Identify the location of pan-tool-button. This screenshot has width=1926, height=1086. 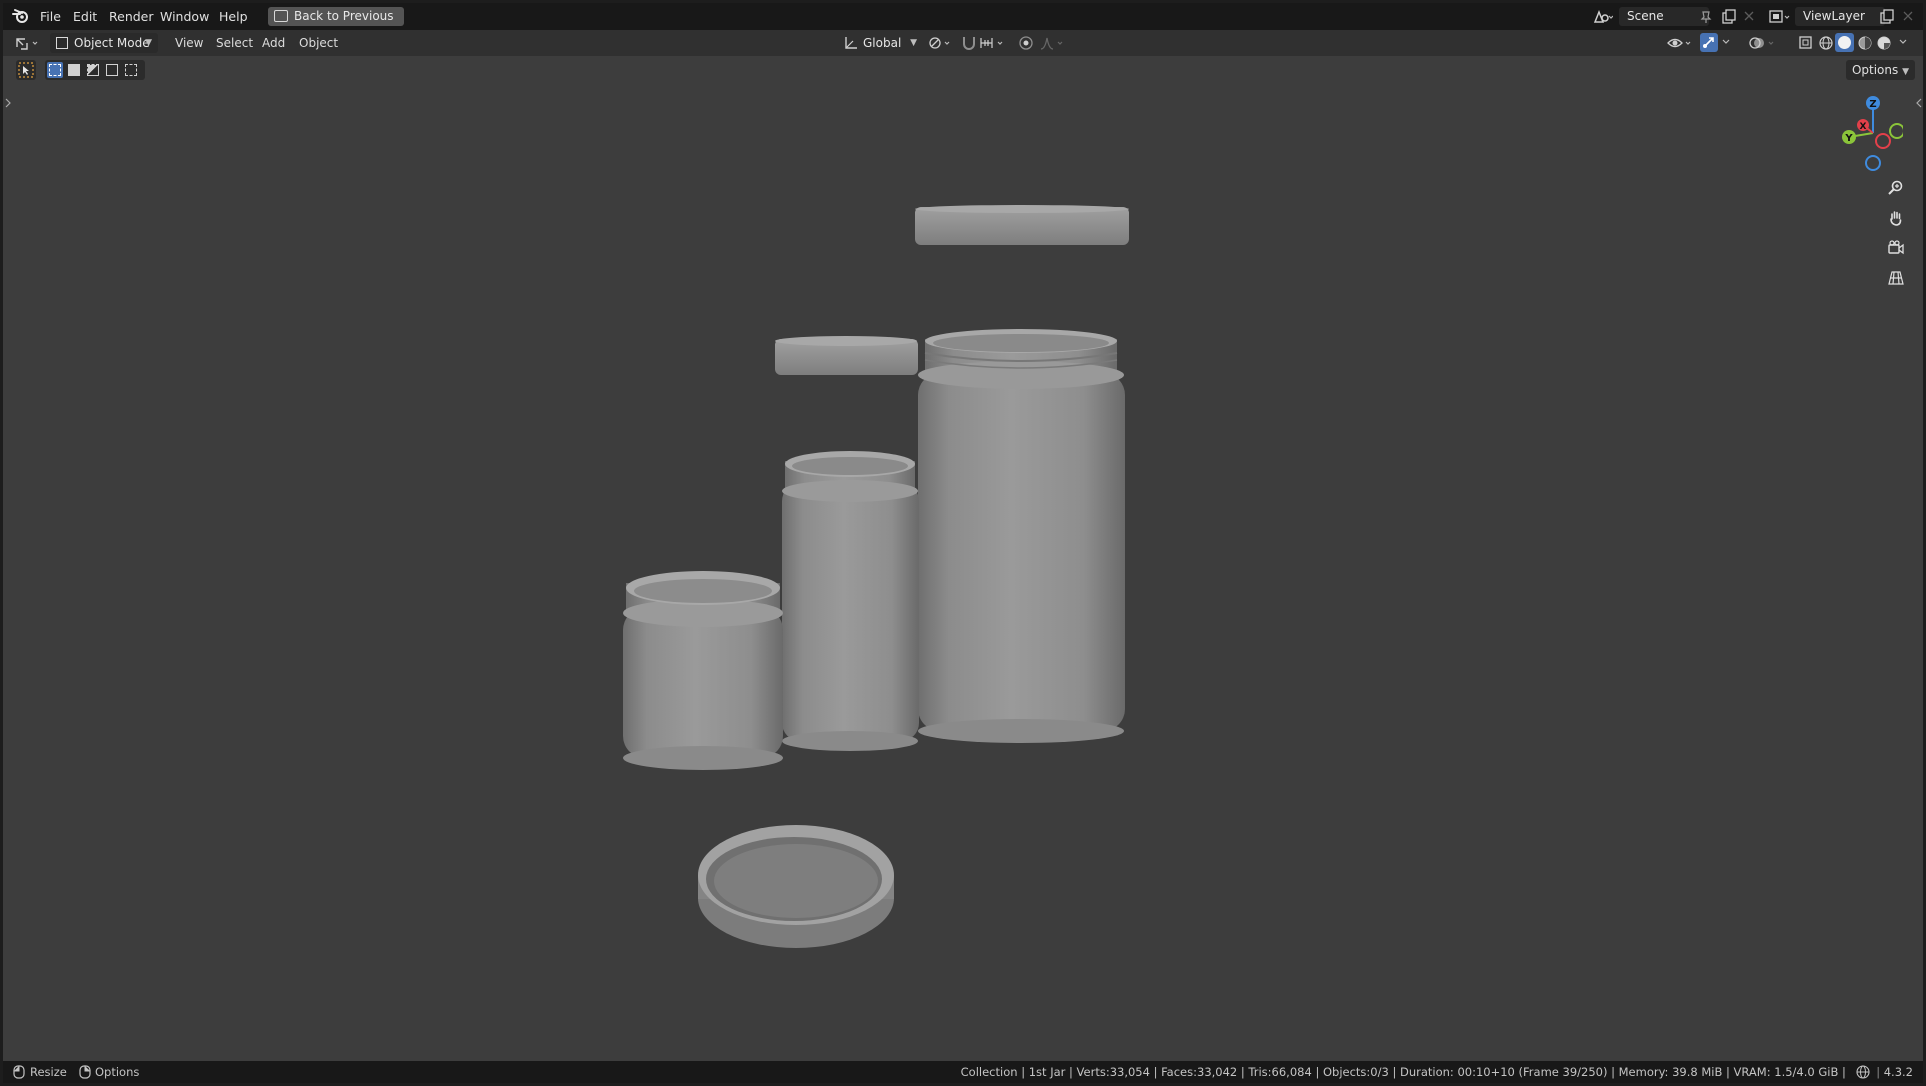
(1896, 218).